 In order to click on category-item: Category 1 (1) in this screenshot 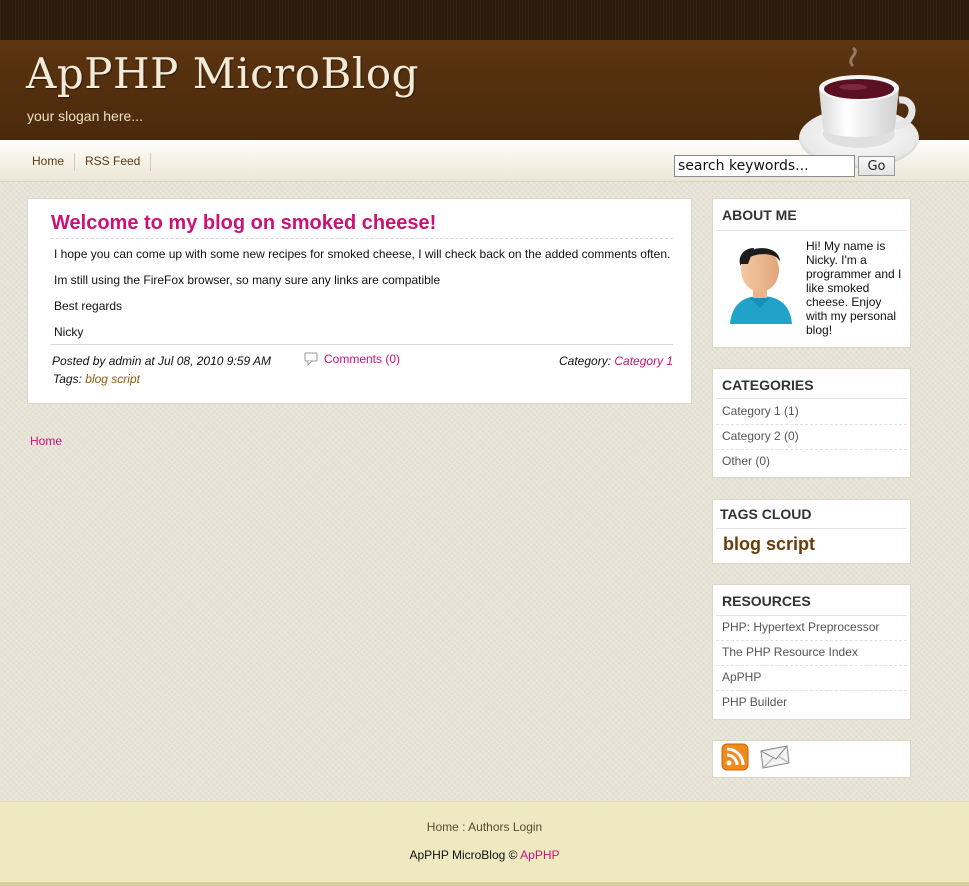, I will do `click(760, 411)`.